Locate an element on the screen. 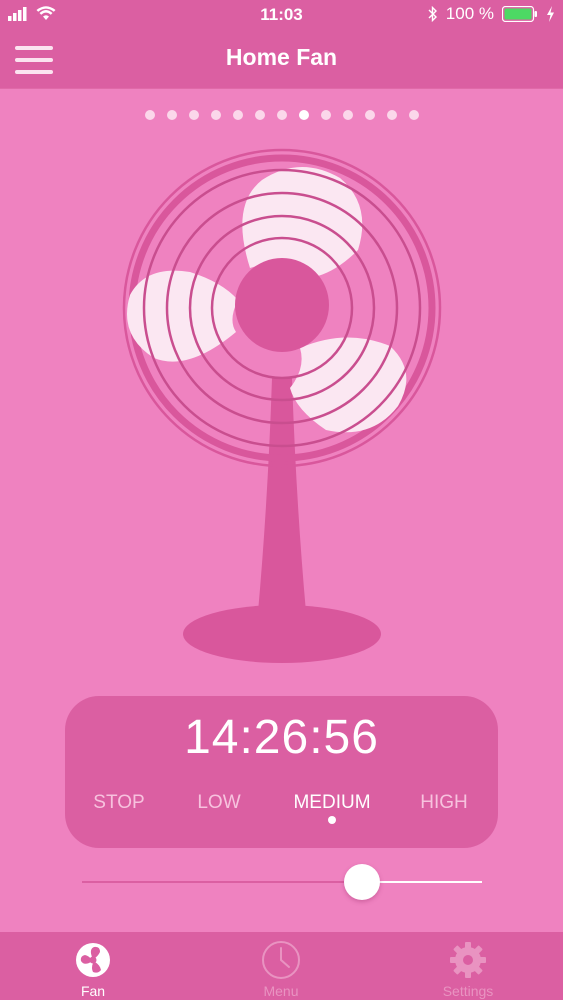  battery-icon is located at coordinates (519, 14).